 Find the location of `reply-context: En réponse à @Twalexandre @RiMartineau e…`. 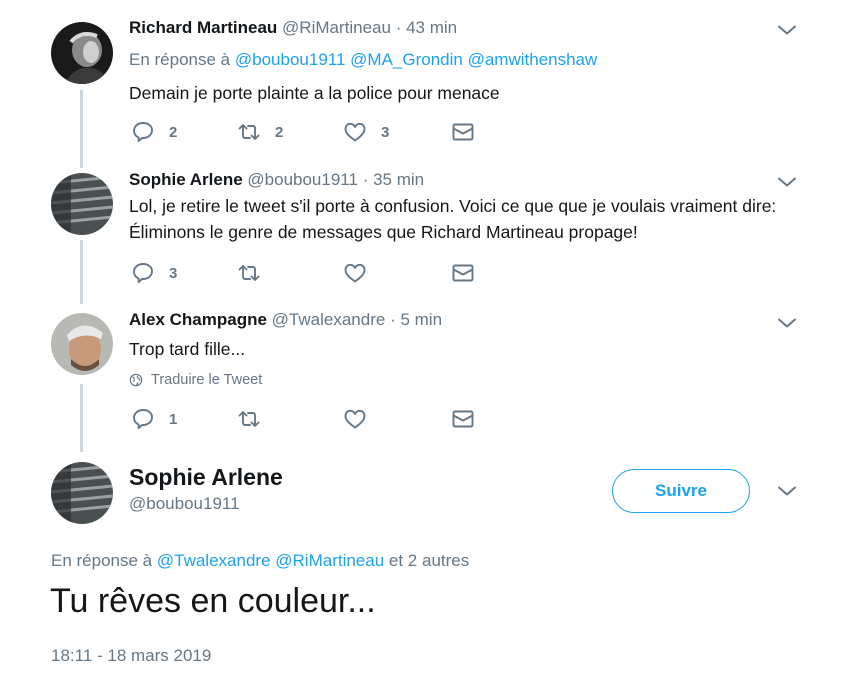

reply-context: En réponse à @Twalexandre @RiMartineau e… is located at coordinates (260, 561).